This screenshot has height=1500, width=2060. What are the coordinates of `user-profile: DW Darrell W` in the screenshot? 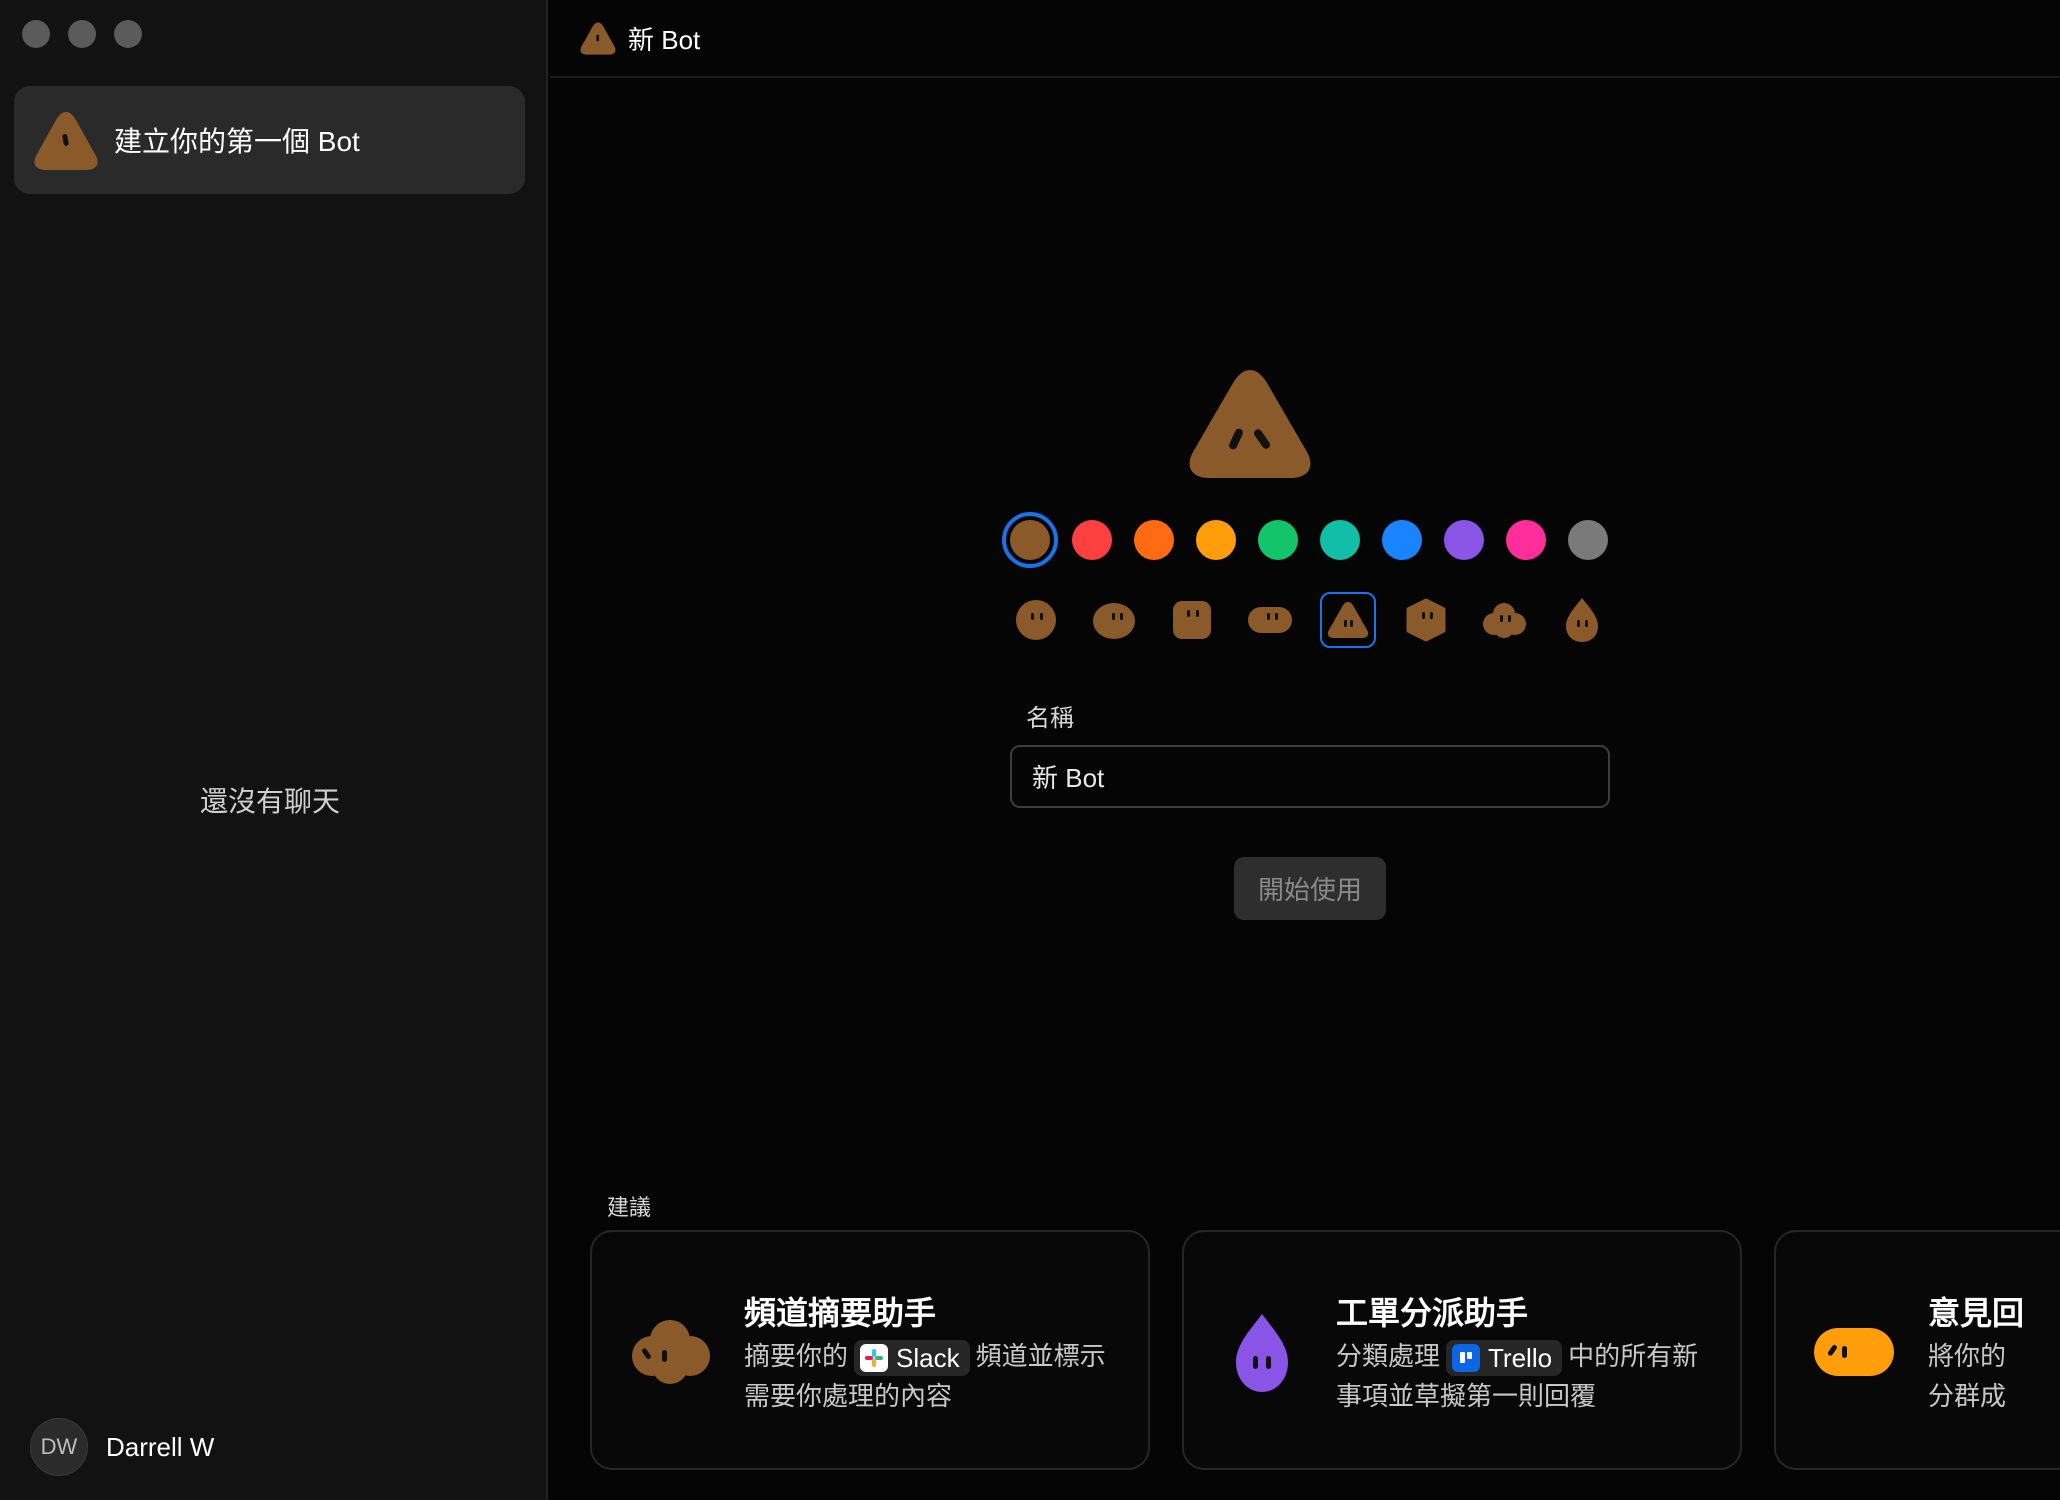 It's located at (122, 1447).